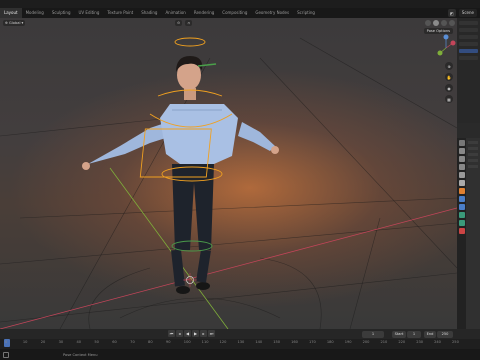 The width and height of the screenshot is (480, 360). I want to click on tab-layout: Layout, so click(11, 13).